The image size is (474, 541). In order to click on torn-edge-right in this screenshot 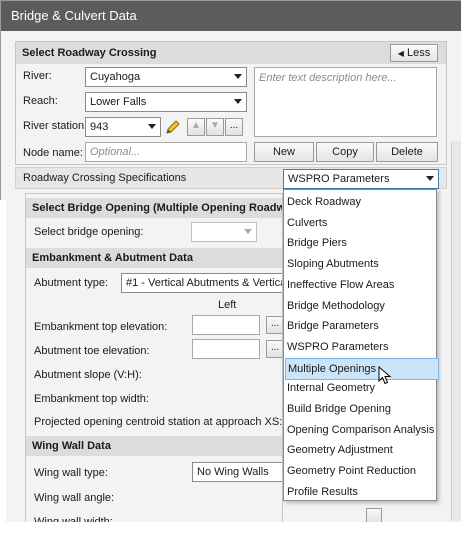, I will do `click(467, 269)`.